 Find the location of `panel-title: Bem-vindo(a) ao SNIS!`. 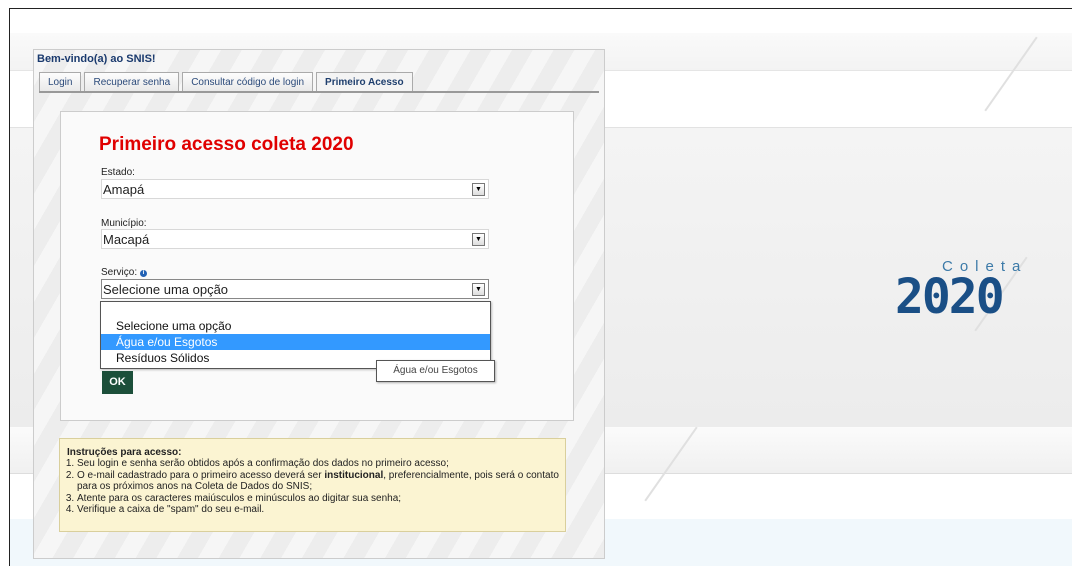

panel-title: Bem-vindo(a) ao SNIS! is located at coordinates (96, 59).